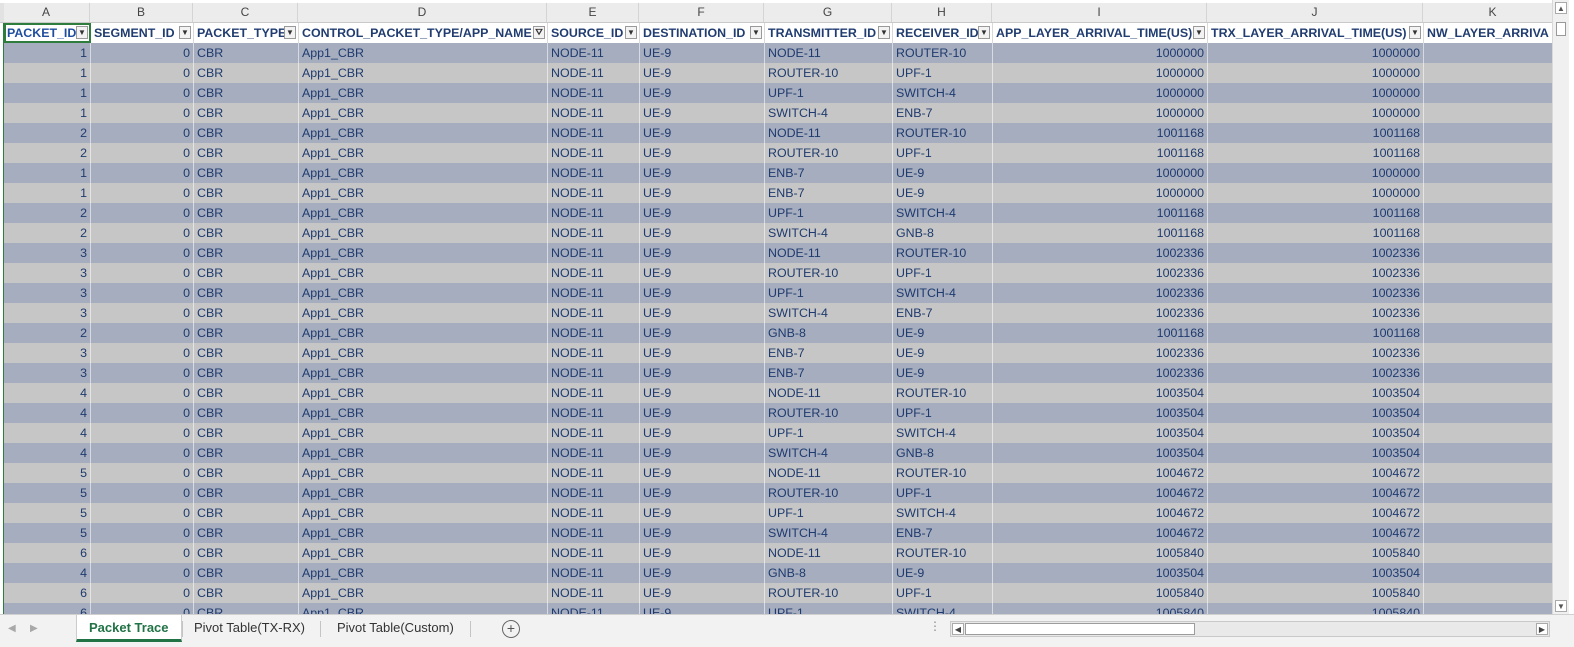  Describe the element at coordinates (1487, 12) in the screenshot. I see `column-letter-k: K` at that location.